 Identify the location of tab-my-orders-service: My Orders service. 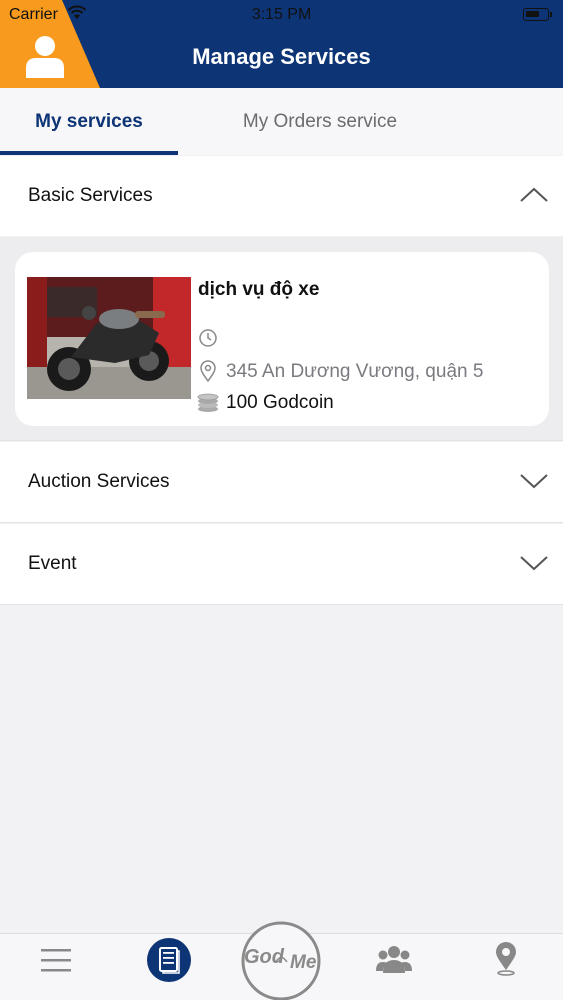
(320, 121).